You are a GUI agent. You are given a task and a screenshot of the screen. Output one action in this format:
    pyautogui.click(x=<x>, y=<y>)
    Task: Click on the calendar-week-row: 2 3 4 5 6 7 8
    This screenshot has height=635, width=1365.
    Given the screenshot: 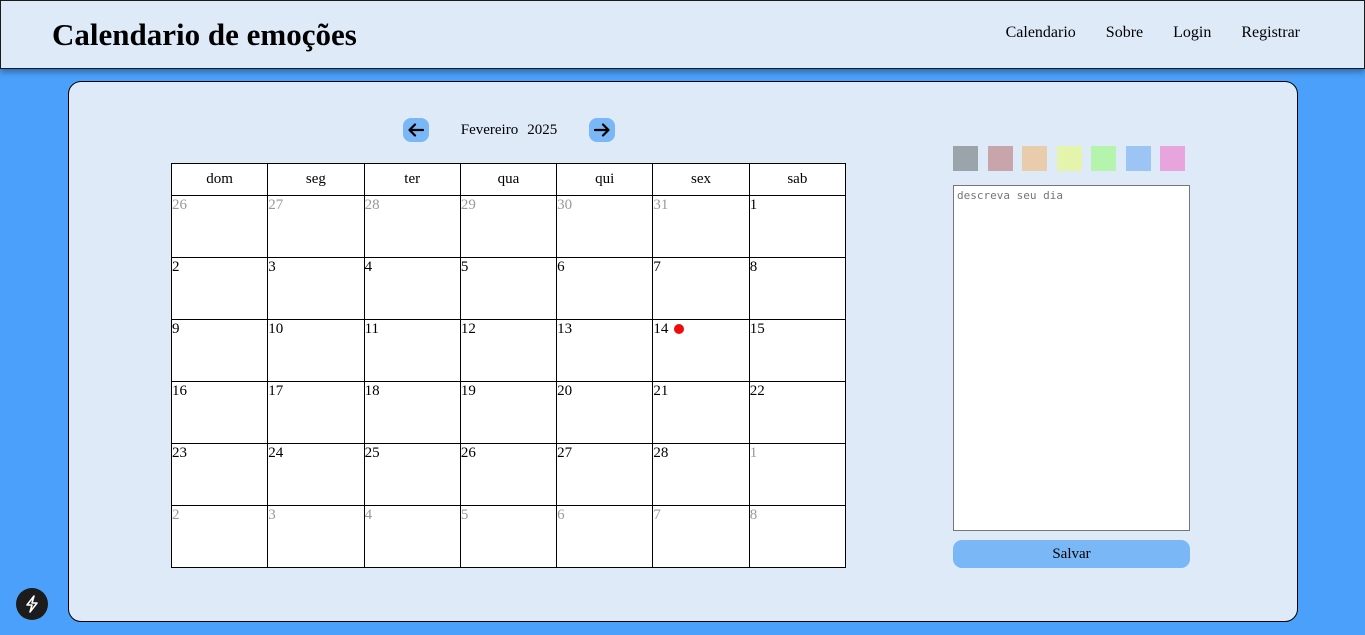 What is the action you would take?
    pyautogui.click(x=508, y=536)
    